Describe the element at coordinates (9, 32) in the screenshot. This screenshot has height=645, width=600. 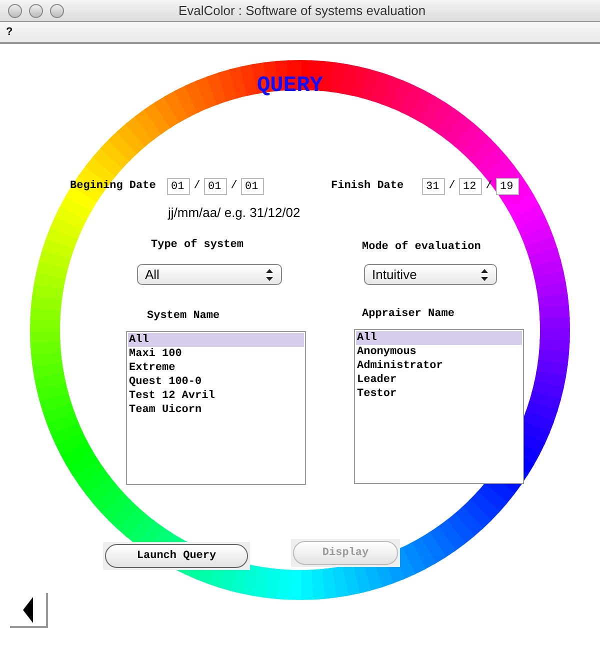
I see `menu-item: ?` at that location.